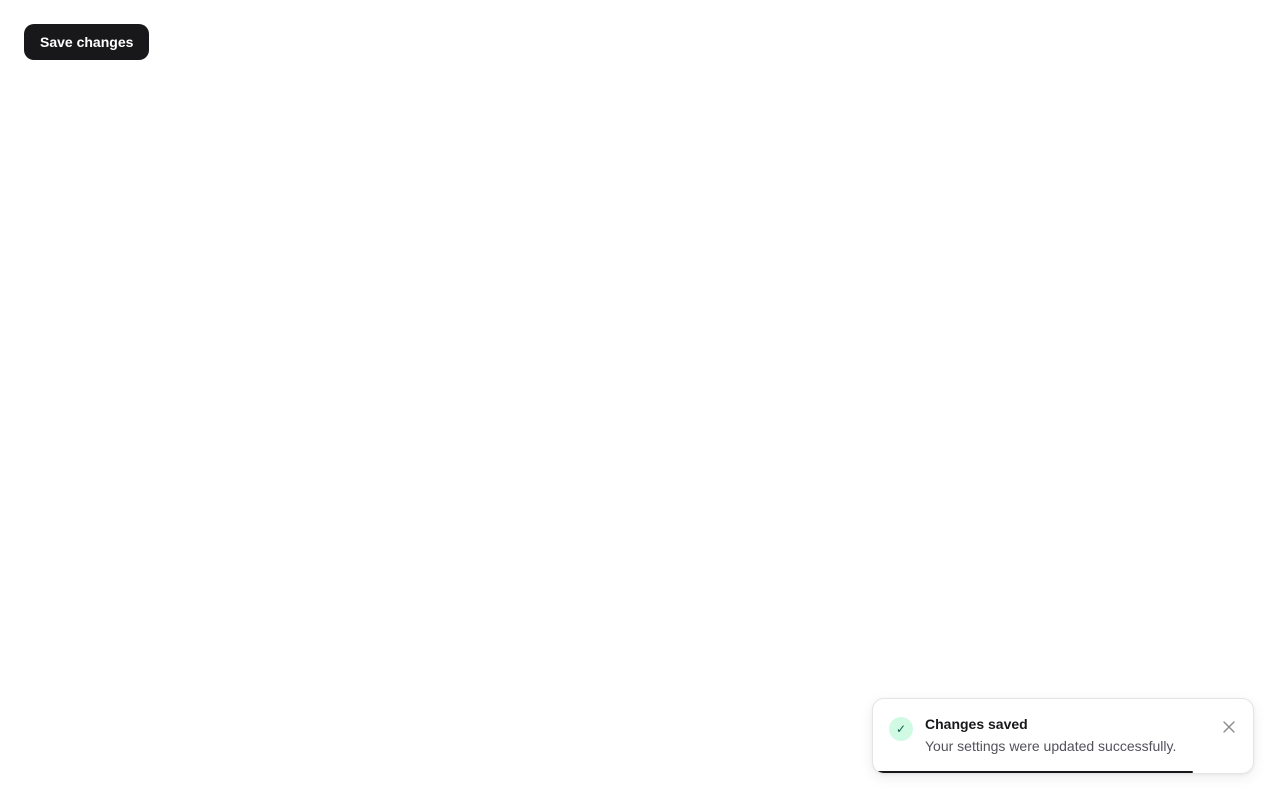 The height and width of the screenshot is (800, 1280). What do you see at coordinates (901, 729) in the screenshot?
I see `check-icon: ✓` at bounding box center [901, 729].